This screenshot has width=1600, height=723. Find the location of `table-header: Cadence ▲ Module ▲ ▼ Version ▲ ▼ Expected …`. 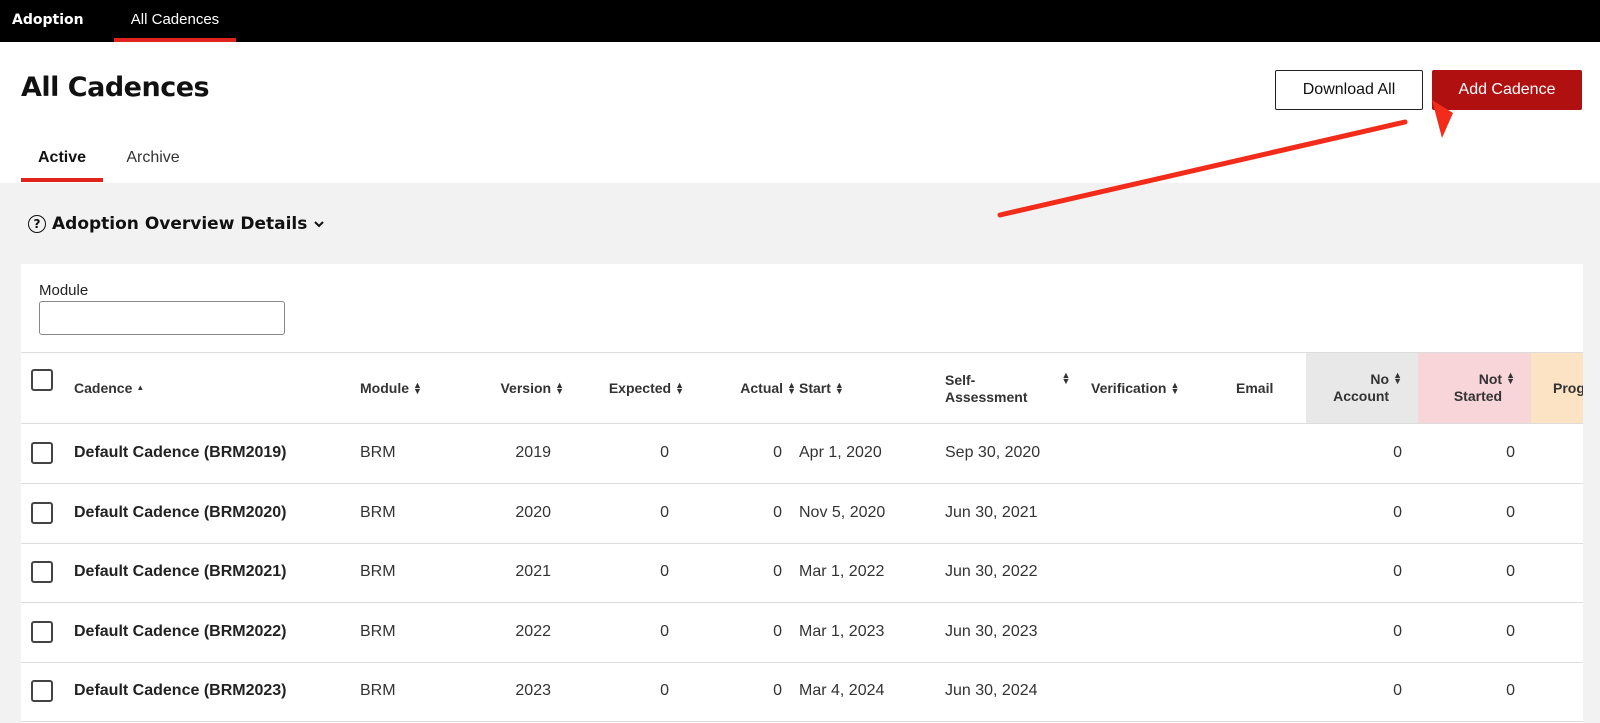

table-header: Cadence ▲ Module ▲ ▼ Version ▲ ▼ Expected … is located at coordinates (802, 388).